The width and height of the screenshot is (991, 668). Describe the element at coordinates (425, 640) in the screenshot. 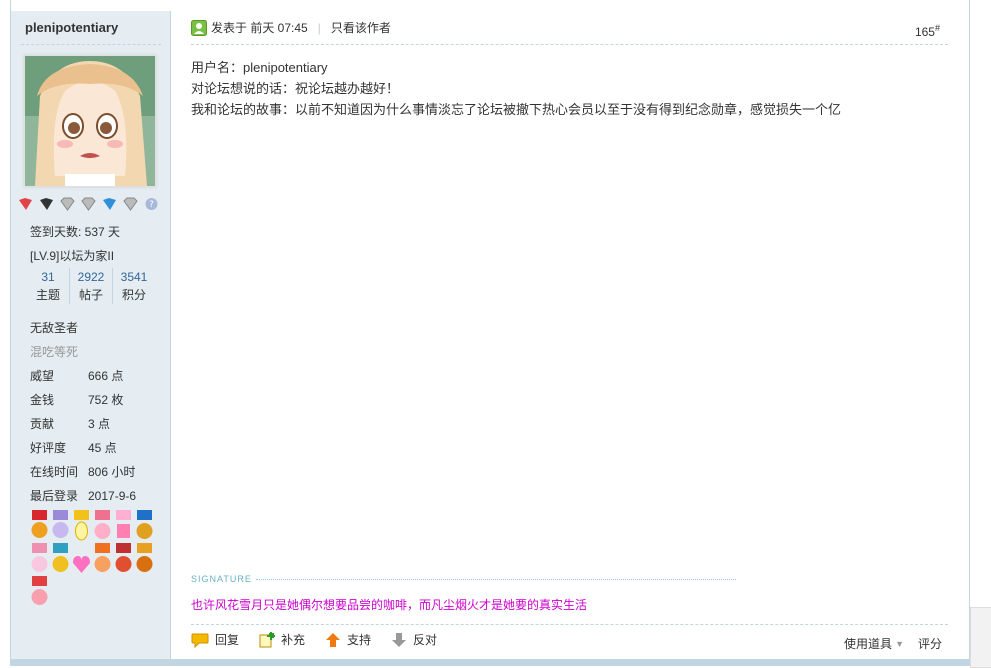

I see `oppose-label: 反对` at that location.